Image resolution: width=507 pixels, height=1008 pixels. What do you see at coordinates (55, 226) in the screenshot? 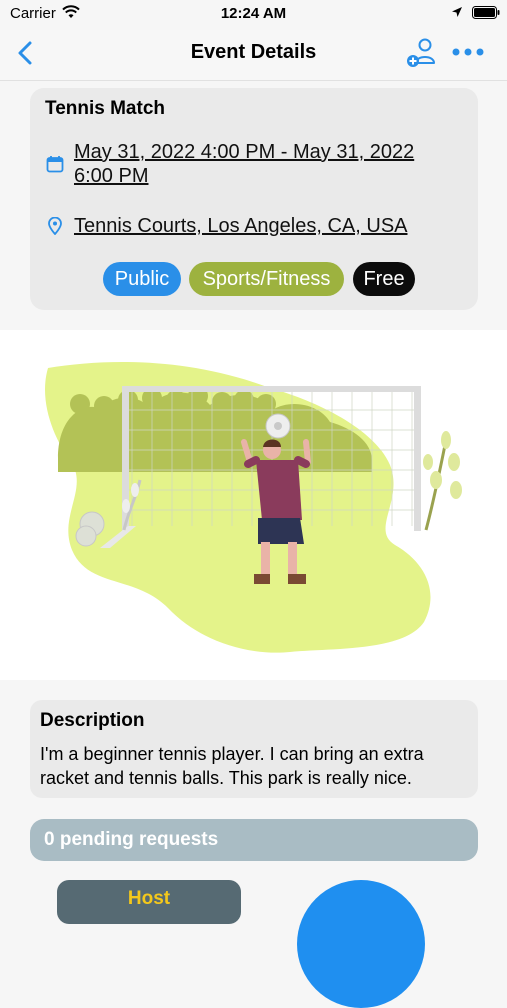
I see `map-pin-icon` at bounding box center [55, 226].